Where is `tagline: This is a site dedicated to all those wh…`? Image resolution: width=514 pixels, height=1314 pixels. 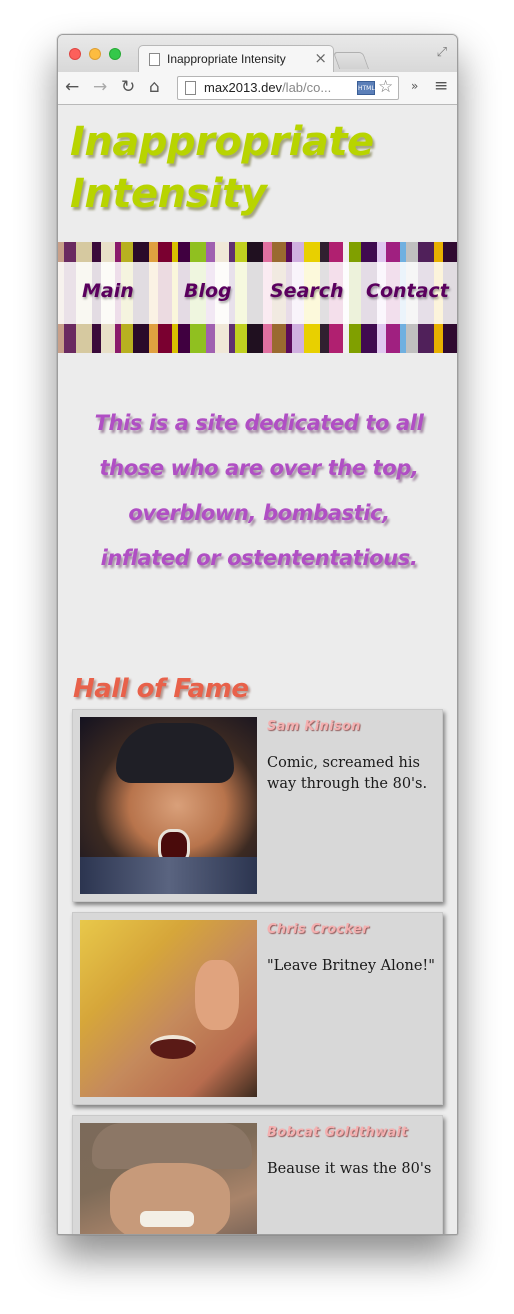 tagline: This is a site dedicated to all those wh… is located at coordinates (259, 490).